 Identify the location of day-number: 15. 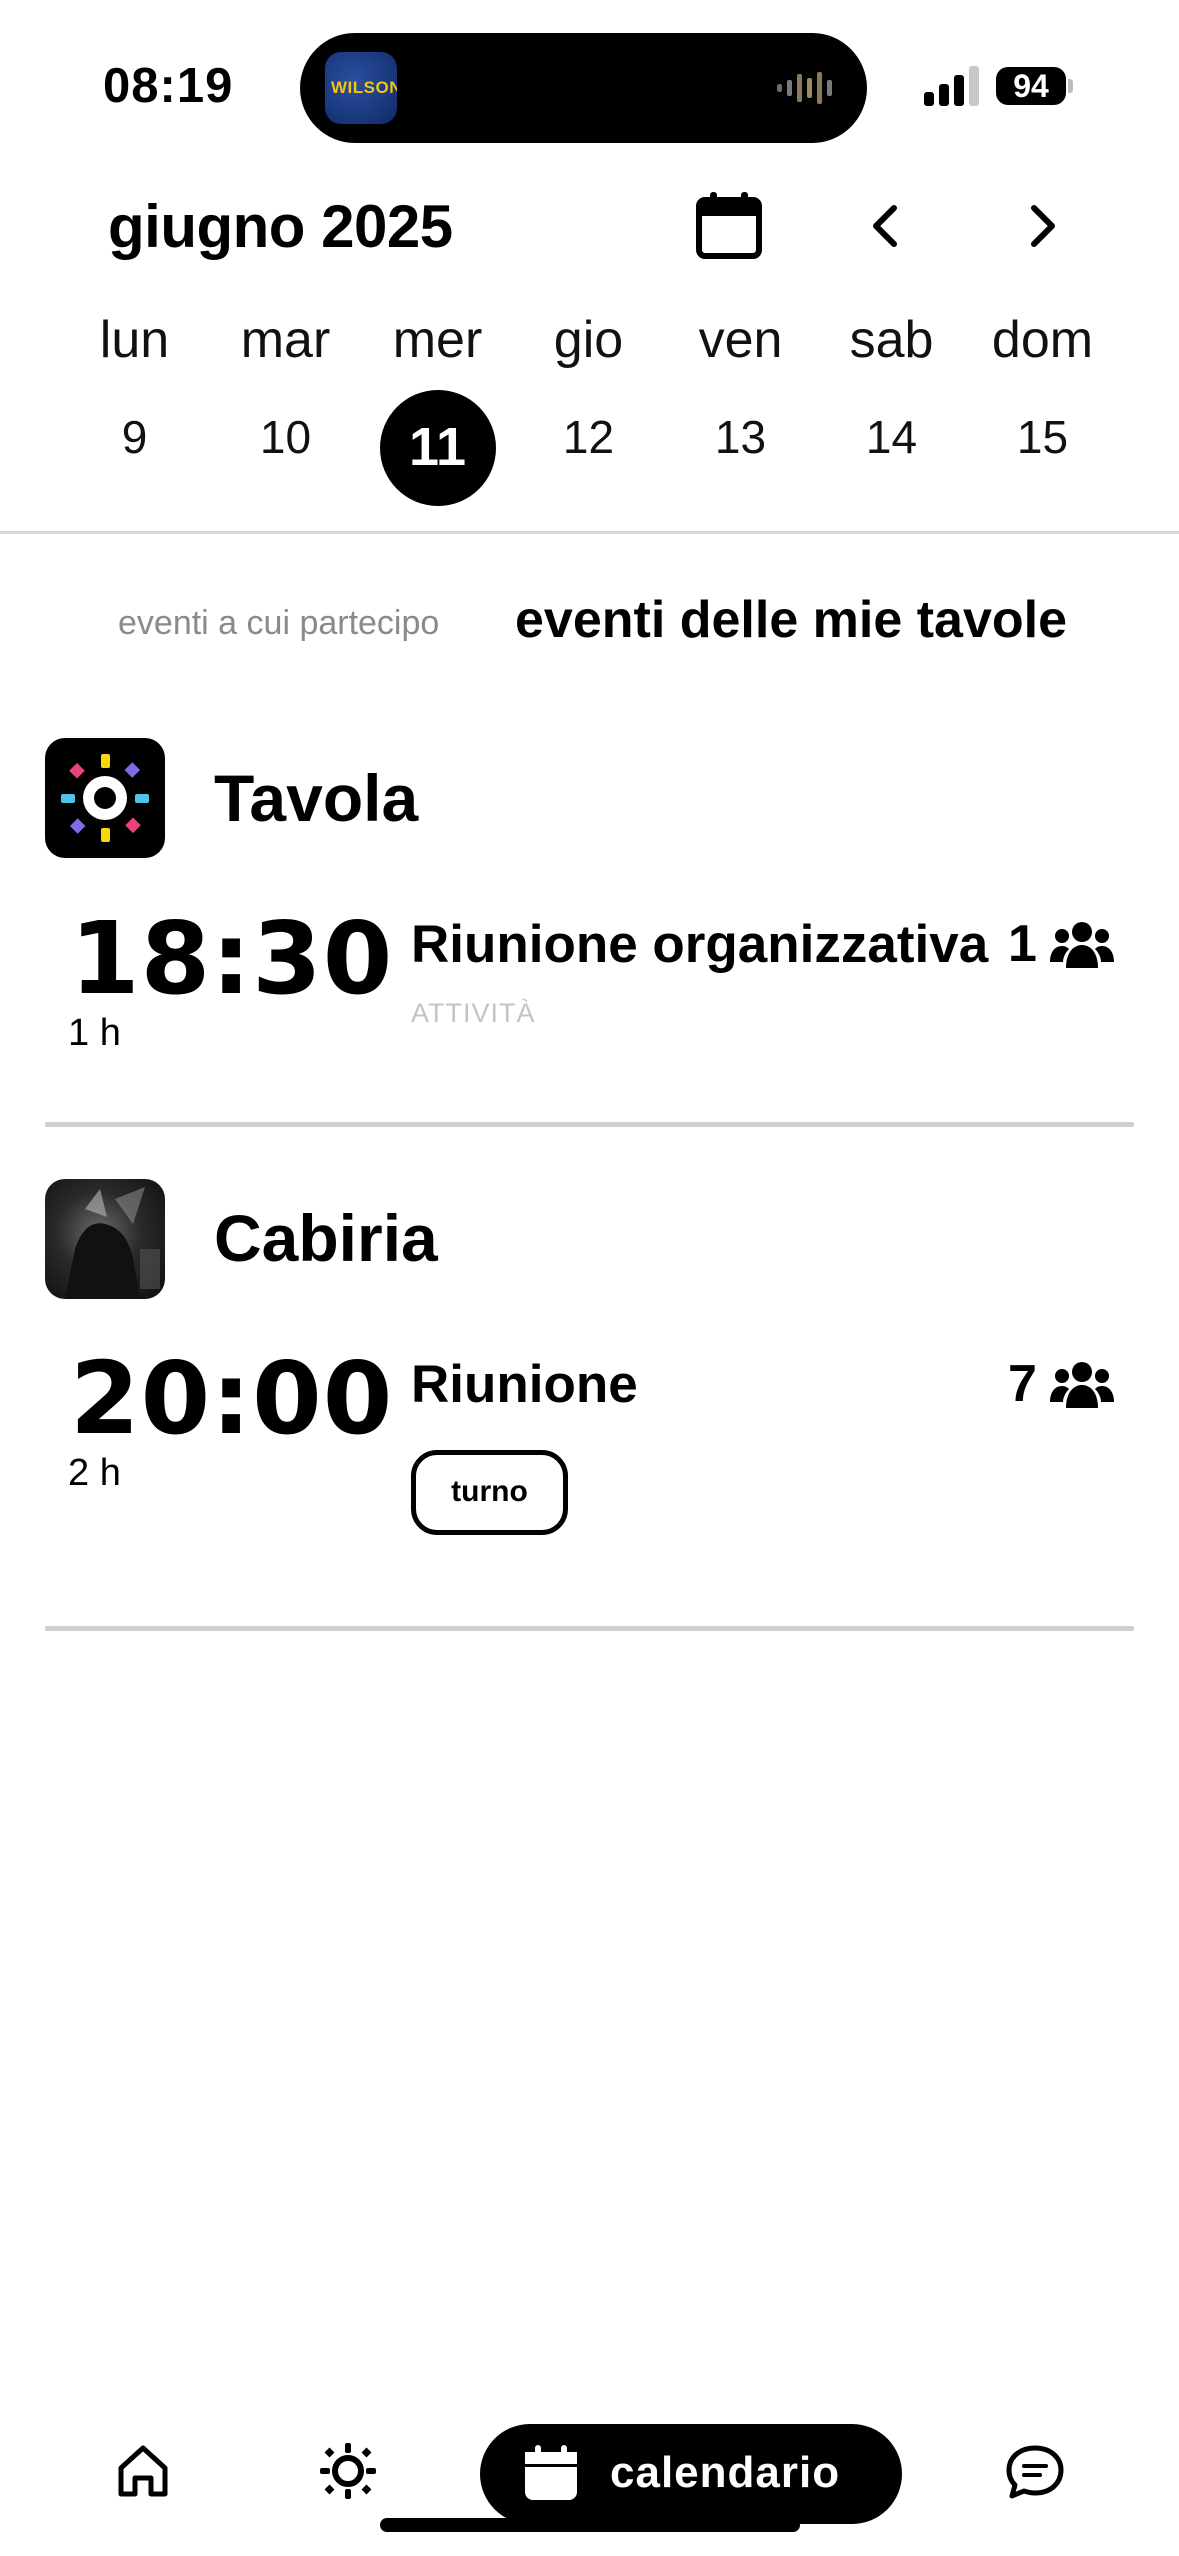
(1042, 437).